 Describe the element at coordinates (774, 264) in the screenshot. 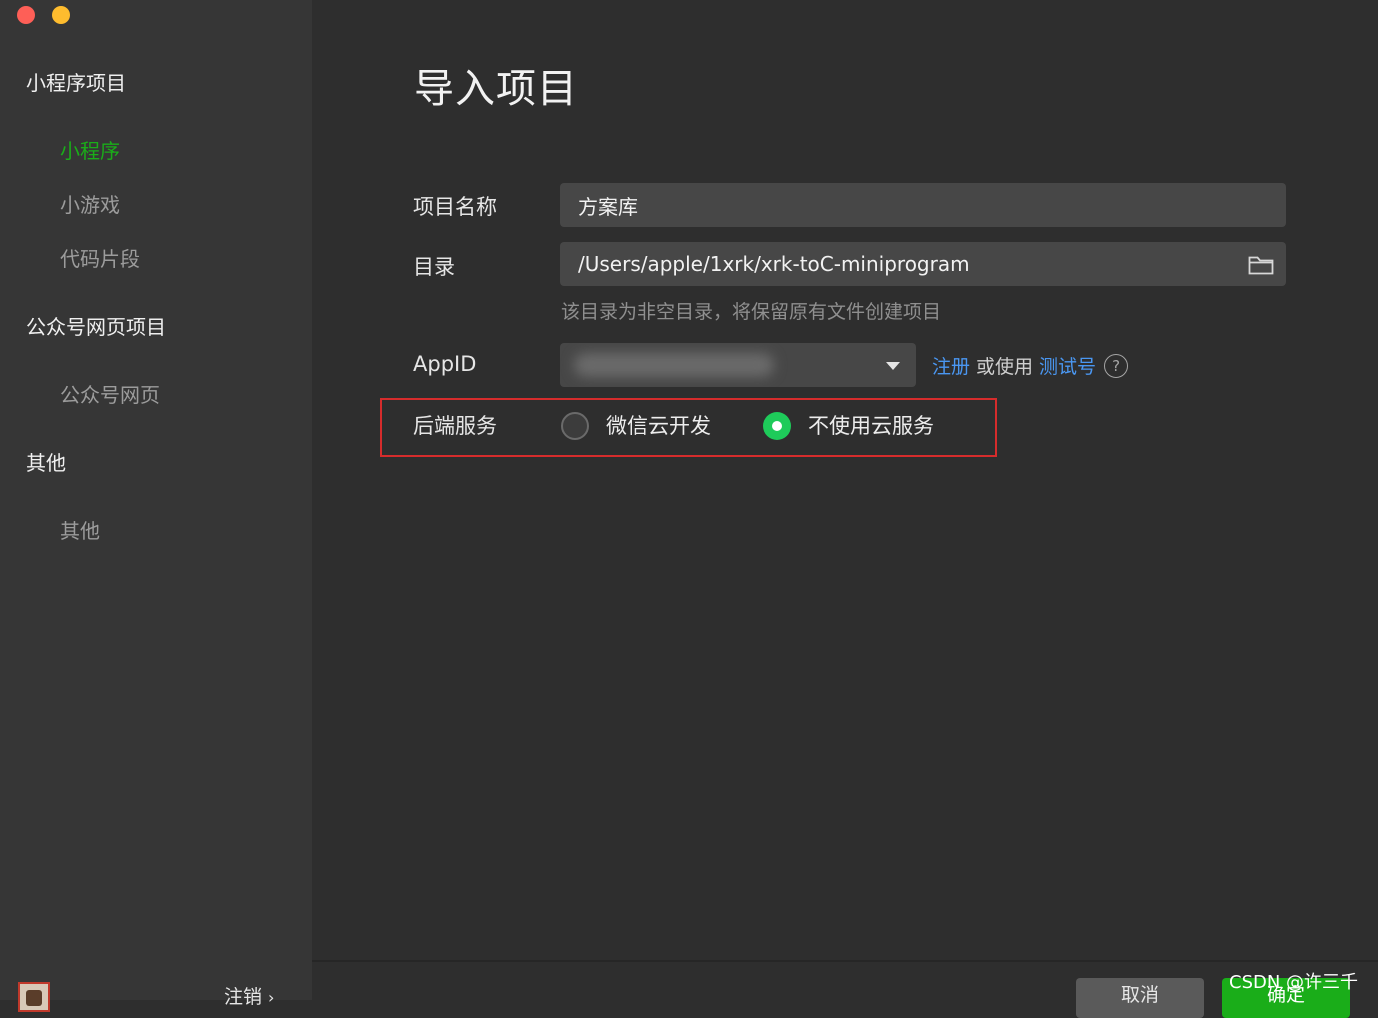

I see `directory-value: /Users/apple/1xrk/xrk-toC-miniprogram` at that location.